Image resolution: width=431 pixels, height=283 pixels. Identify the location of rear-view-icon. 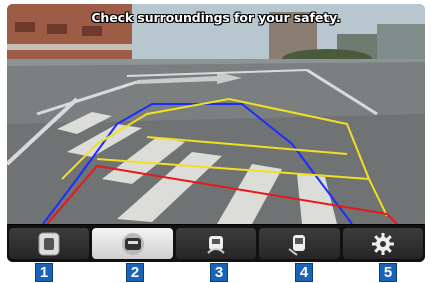
(132, 243).